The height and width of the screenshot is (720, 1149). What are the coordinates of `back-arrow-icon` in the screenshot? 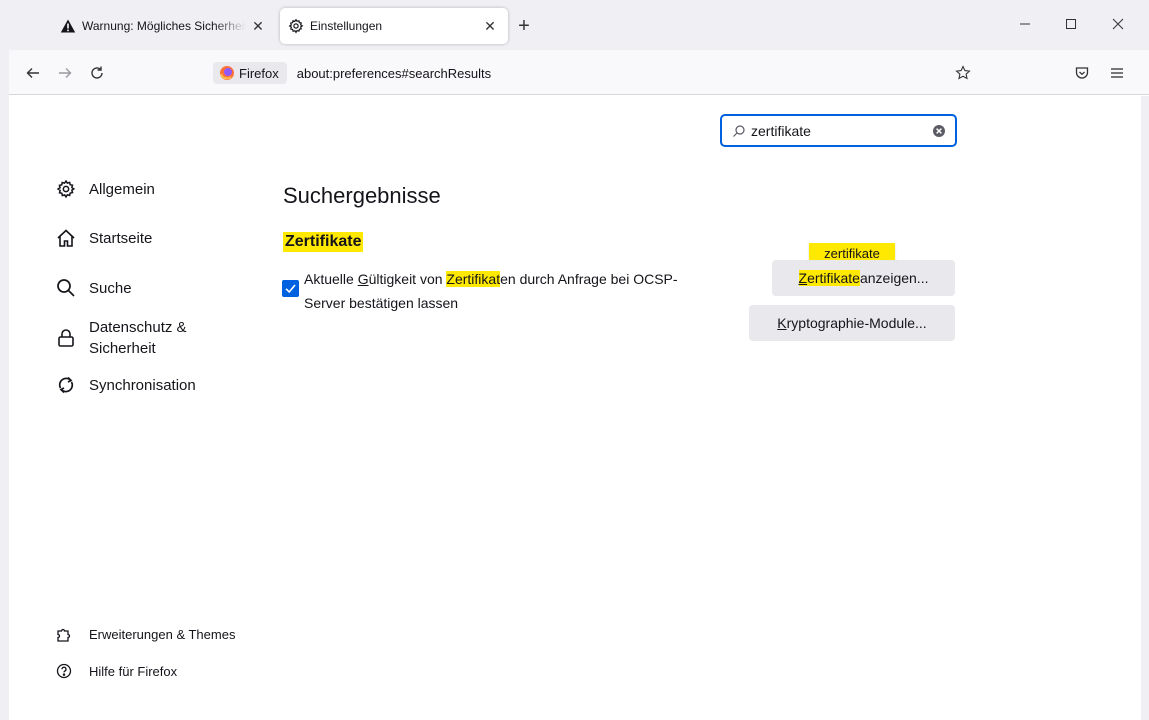 It's located at (33, 73).